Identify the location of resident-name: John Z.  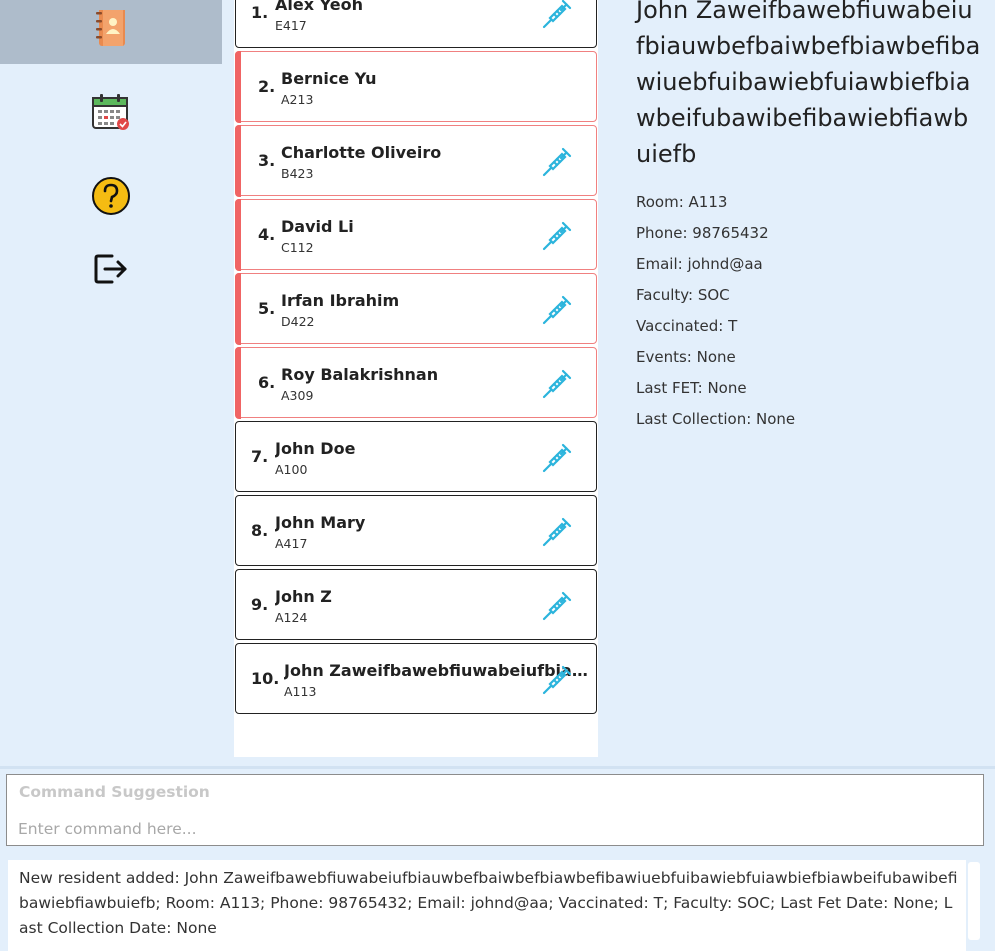
(303, 596).